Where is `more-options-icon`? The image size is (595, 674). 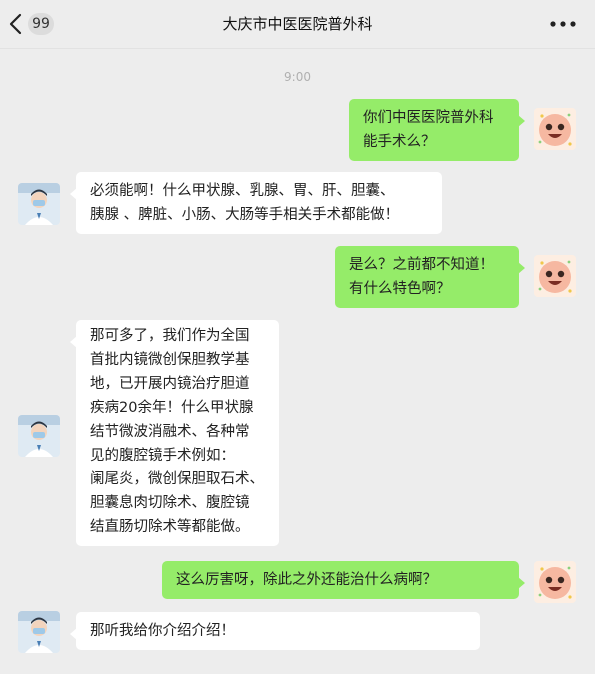 more-options-icon is located at coordinates (563, 24).